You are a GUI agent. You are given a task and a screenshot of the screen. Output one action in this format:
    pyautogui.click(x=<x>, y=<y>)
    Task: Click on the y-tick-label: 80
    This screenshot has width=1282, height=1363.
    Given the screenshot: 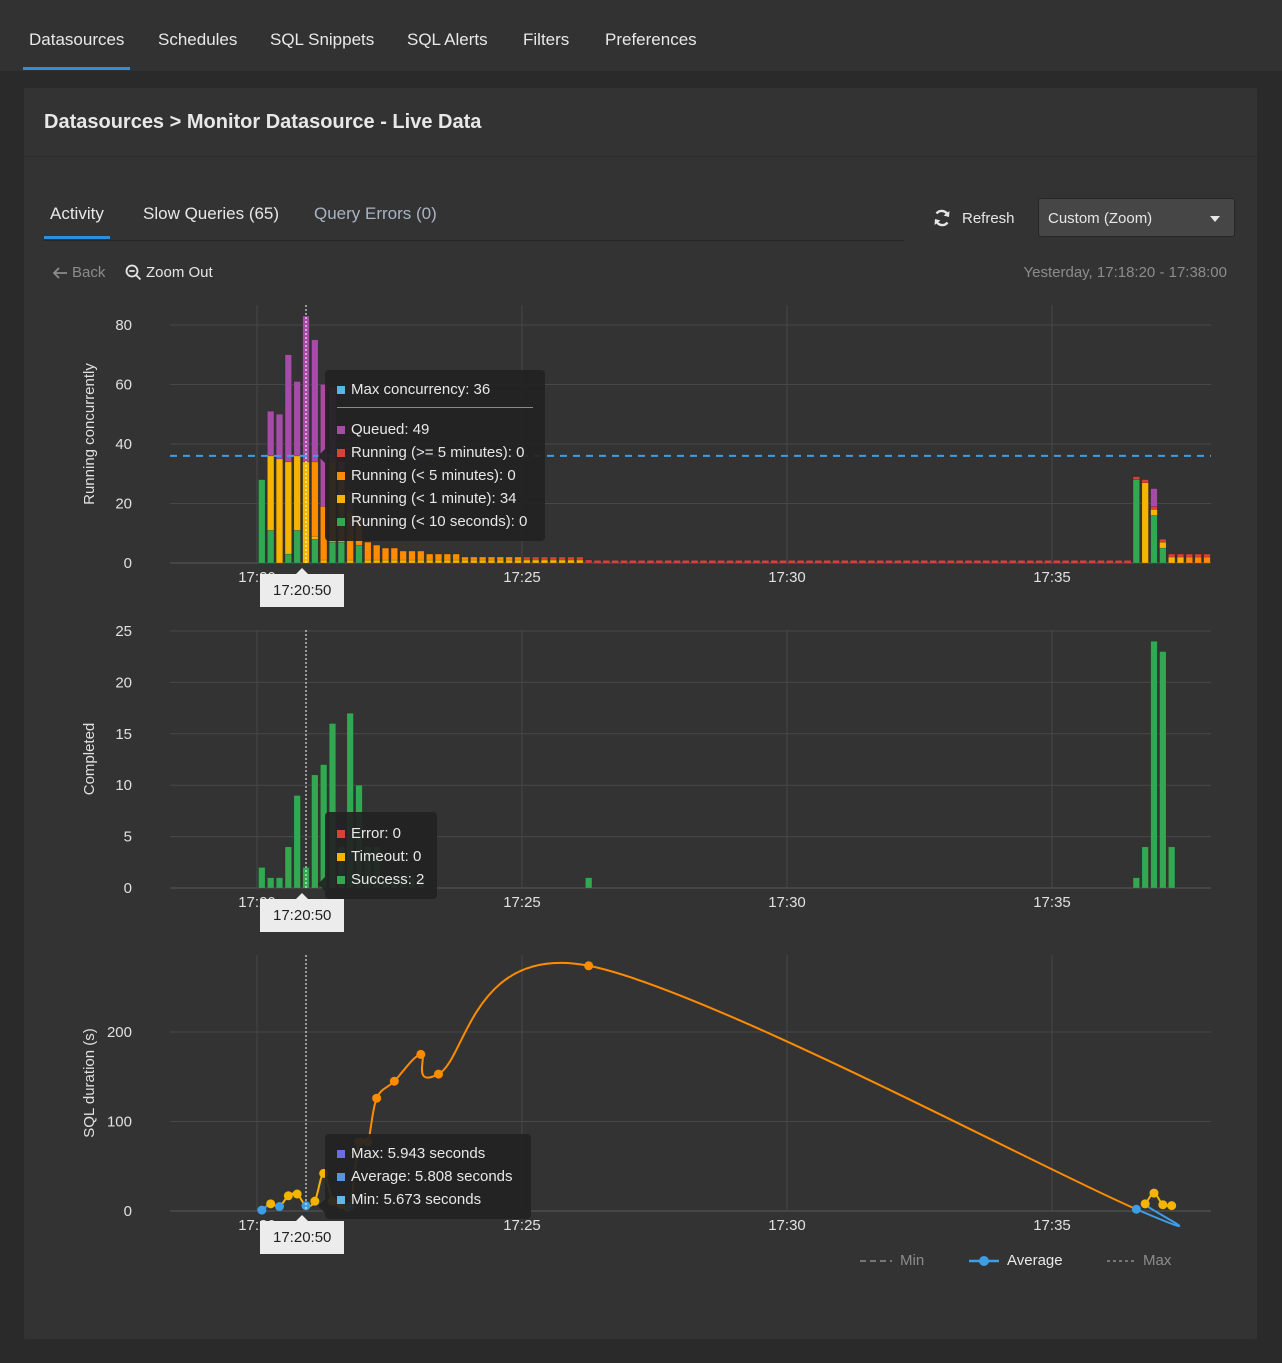 What is the action you would take?
    pyautogui.click(x=123, y=325)
    